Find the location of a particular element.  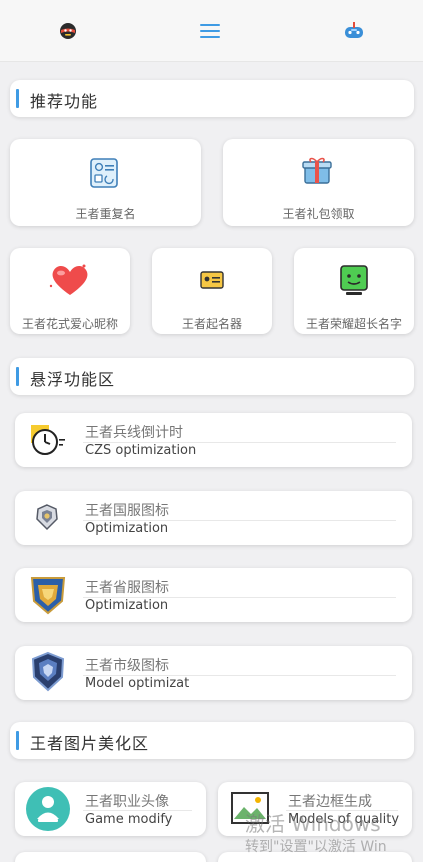

heart-nickname-card: 王者花式爱心昵称 is located at coordinates (70, 291).